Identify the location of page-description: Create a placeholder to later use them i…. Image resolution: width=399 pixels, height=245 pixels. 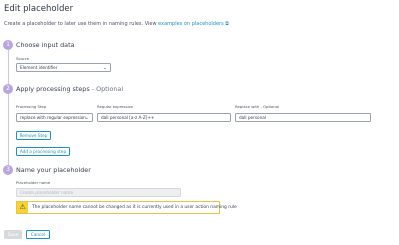
(116, 24).